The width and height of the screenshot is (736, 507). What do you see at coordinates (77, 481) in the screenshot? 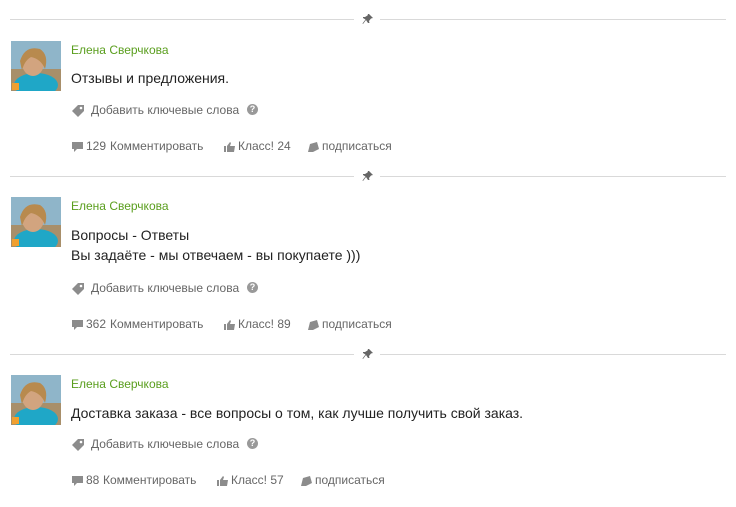
I see `comment-icon` at bounding box center [77, 481].